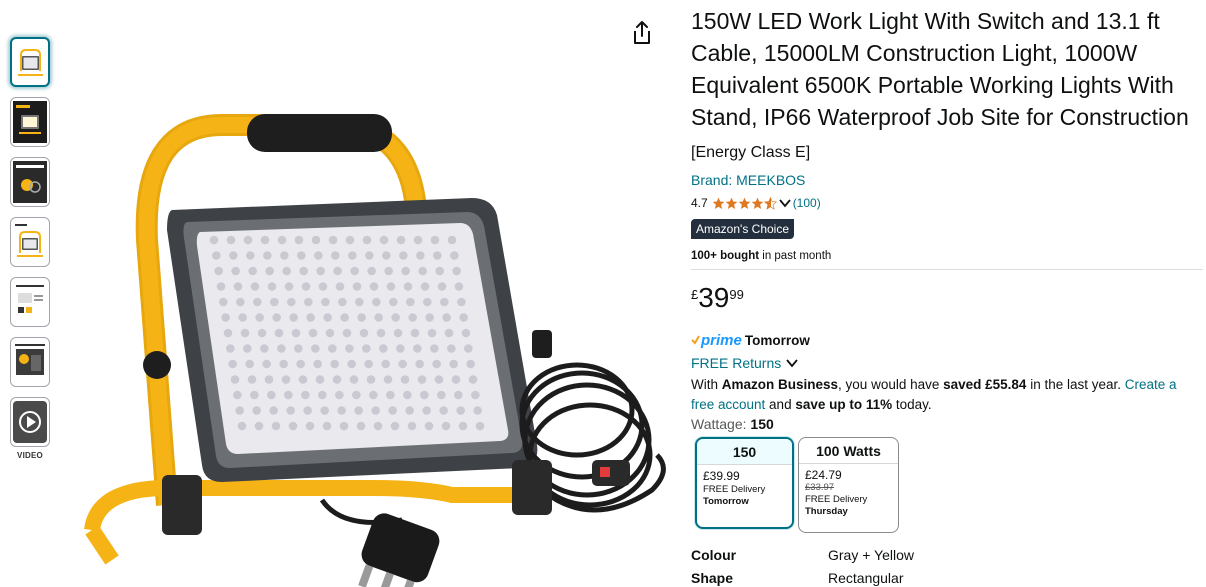 The image size is (1206, 587). What do you see at coordinates (762, 424) in the screenshot?
I see `wattage-value: 150` at bounding box center [762, 424].